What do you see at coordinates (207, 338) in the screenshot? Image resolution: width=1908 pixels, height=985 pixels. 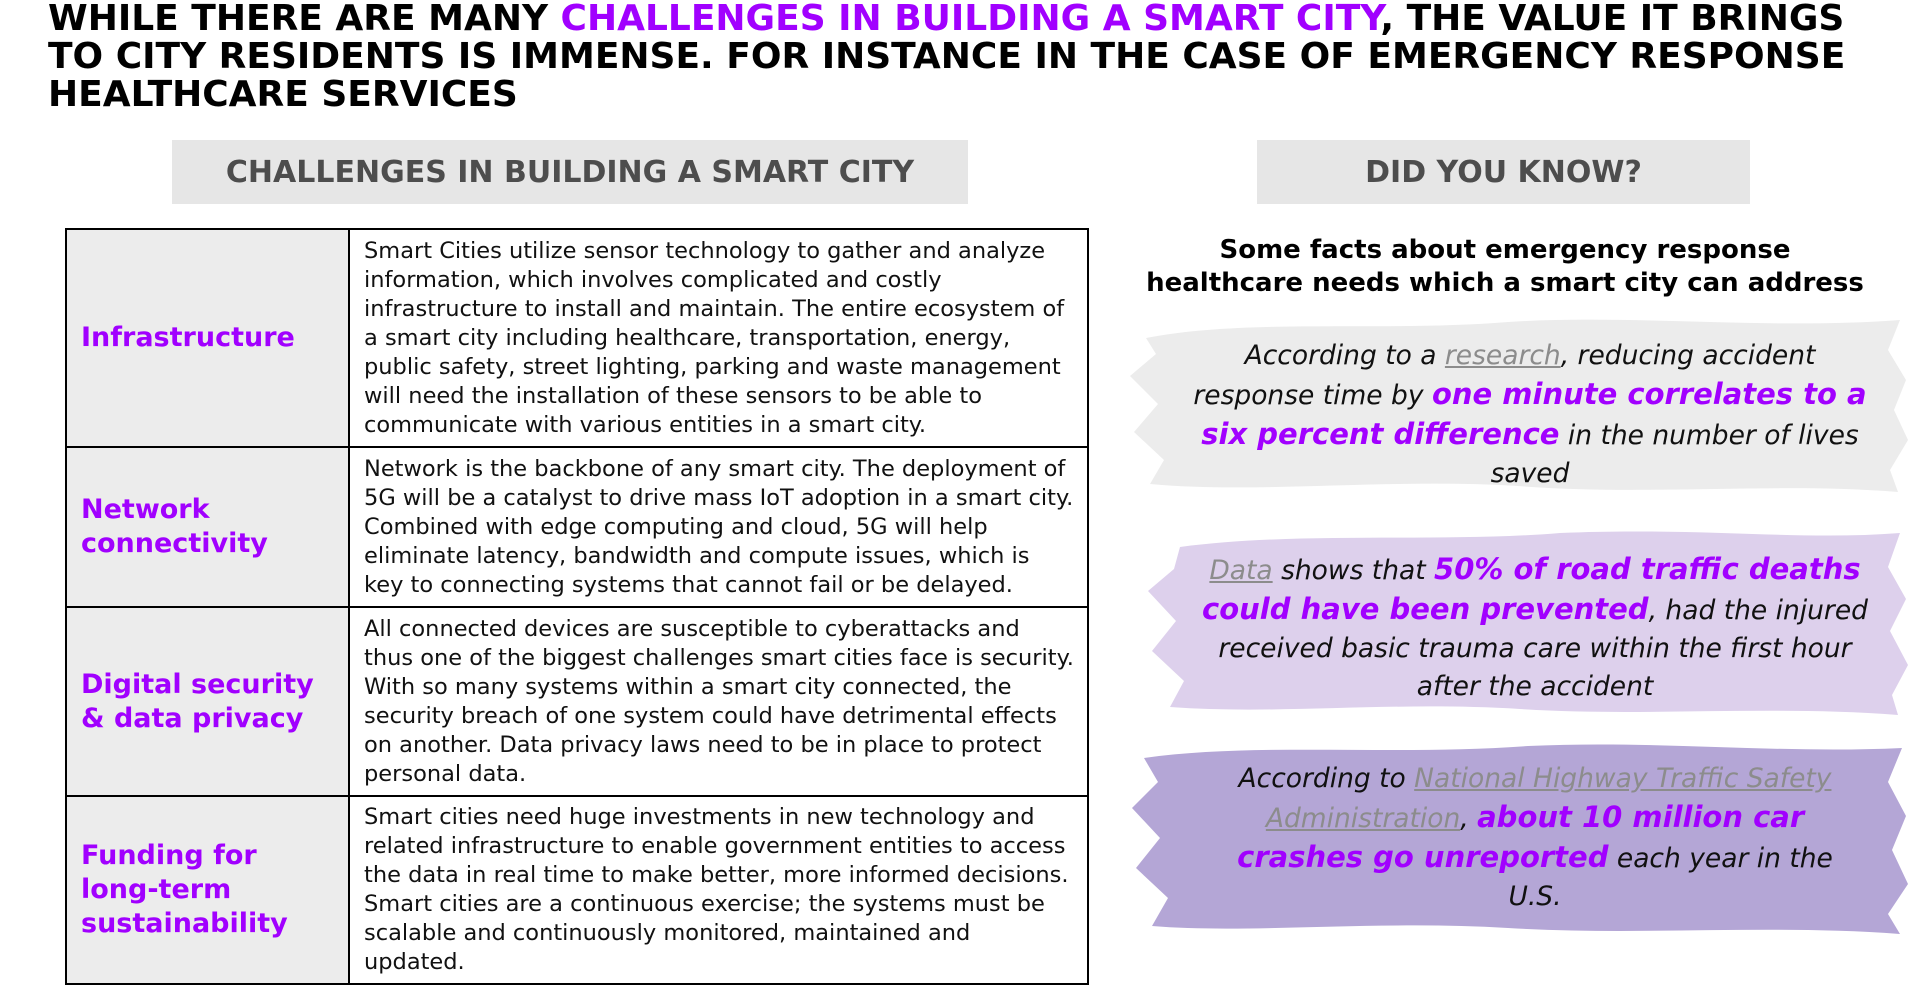 I see `challenge-label-infrastructure: Infrastructure` at bounding box center [207, 338].